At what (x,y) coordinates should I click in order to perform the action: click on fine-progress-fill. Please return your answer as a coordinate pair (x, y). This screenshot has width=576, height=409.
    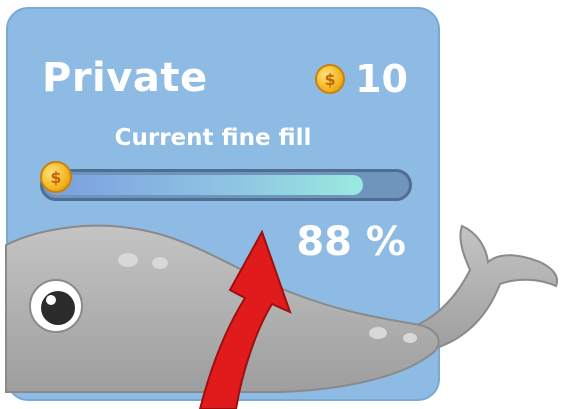
    Looking at the image, I should click on (204, 185).